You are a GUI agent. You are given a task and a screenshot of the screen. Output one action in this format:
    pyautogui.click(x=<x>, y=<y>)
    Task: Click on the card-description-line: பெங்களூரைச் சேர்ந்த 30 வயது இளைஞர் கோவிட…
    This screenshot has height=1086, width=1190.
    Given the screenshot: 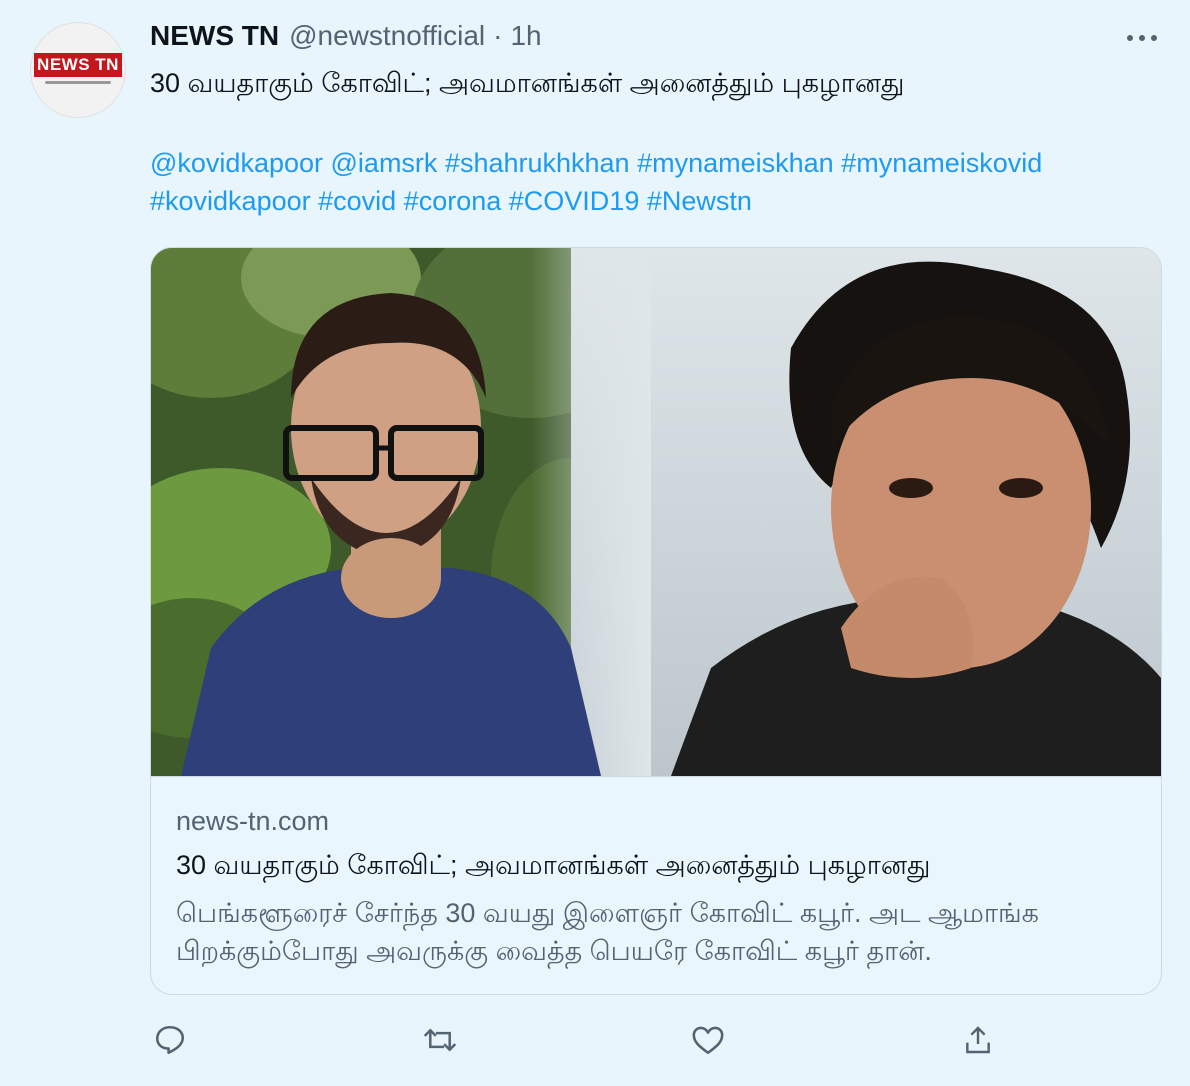 What is the action you would take?
    pyautogui.click(x=607, y=913)
    